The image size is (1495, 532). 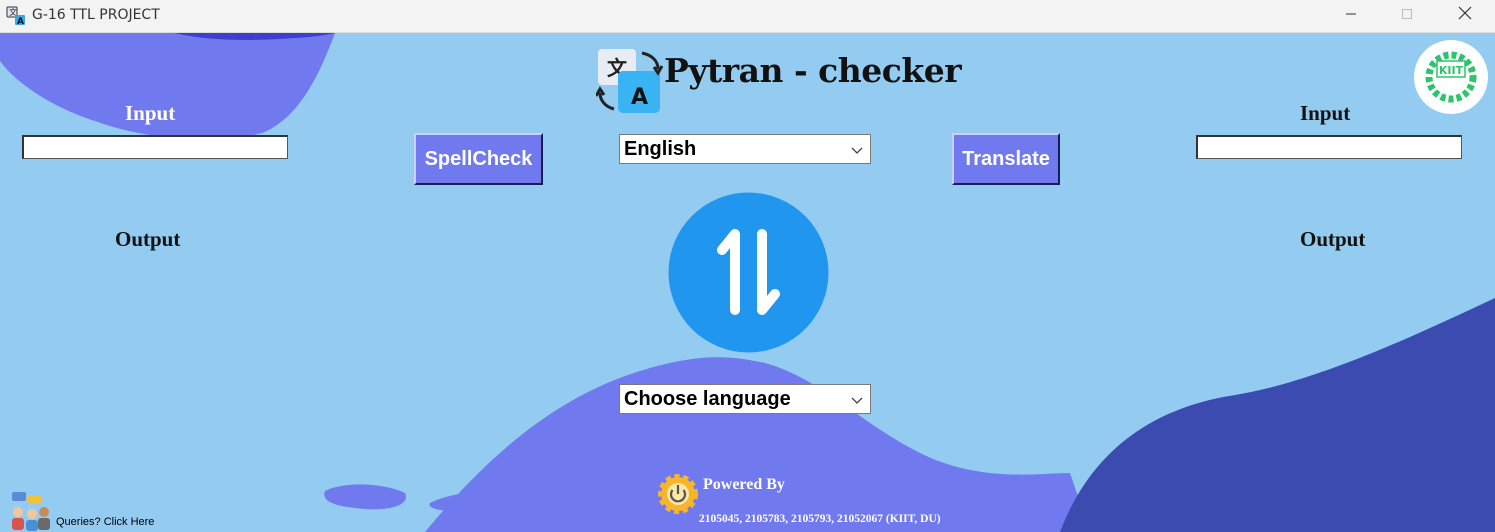 I want to click on right-input-label: Input, so click(x=1325, y=113).